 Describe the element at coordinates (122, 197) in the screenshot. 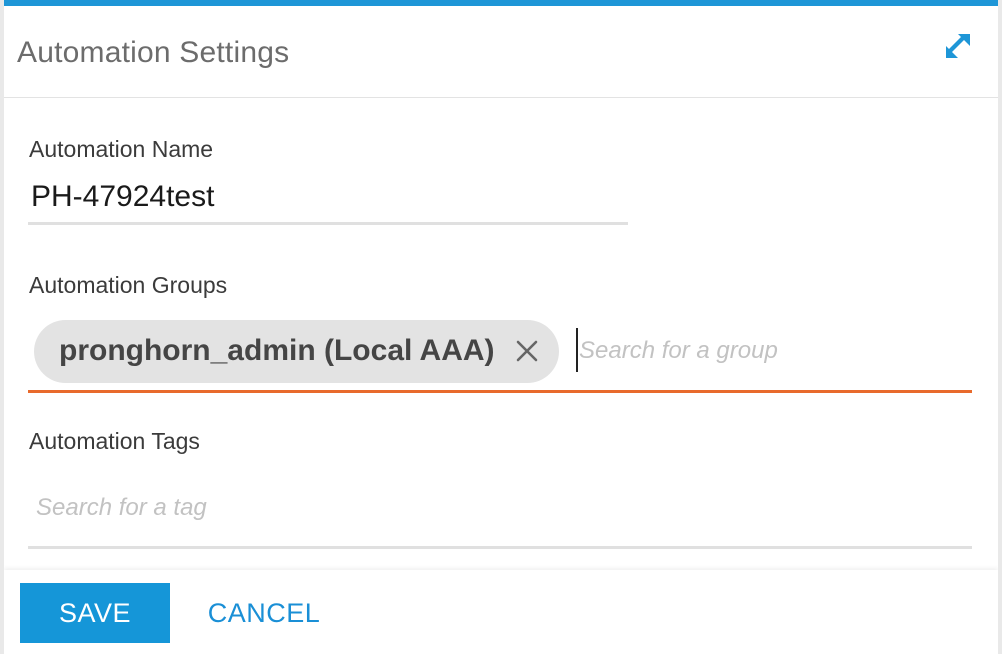

I see `automation-name-field: PH-47924test` at that location.